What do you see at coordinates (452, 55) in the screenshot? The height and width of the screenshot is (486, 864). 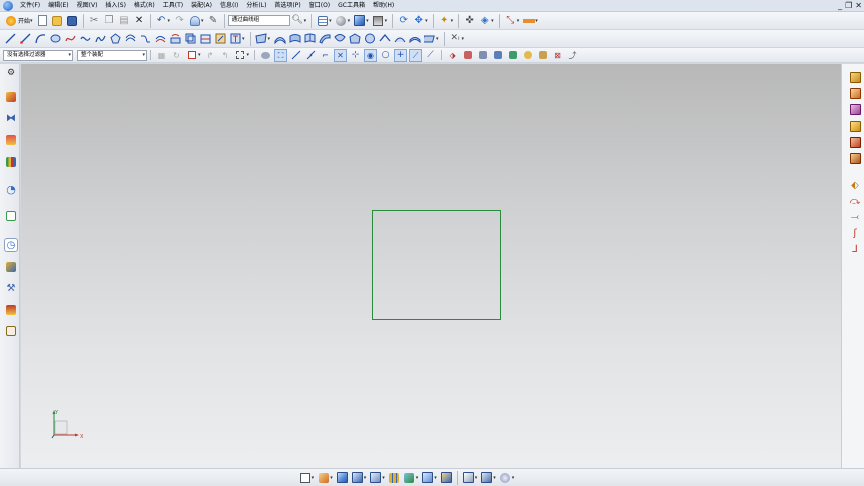 I see `select-faces-icon: ⬗` at bounding box center [452, 55].